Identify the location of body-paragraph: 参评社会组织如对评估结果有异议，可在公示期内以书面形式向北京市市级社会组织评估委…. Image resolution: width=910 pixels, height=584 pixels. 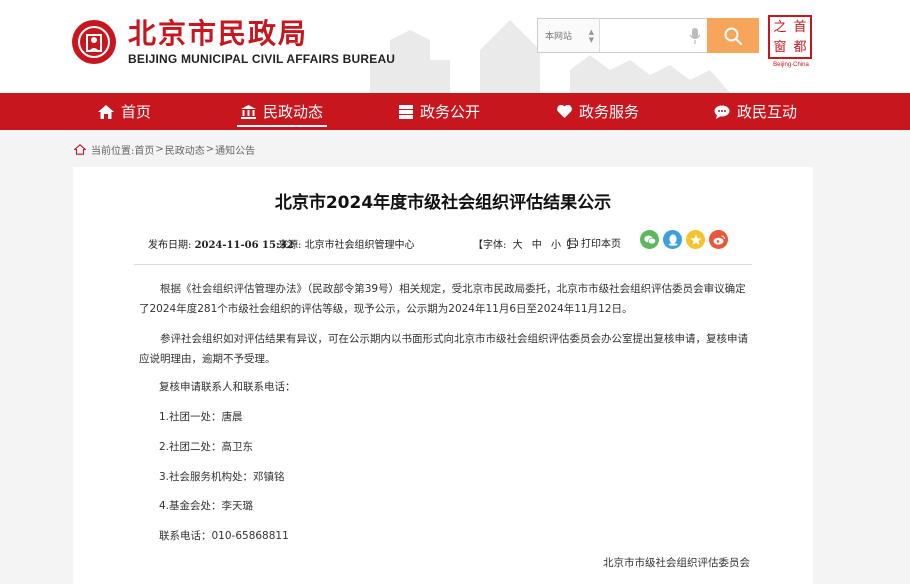
(443, 349).